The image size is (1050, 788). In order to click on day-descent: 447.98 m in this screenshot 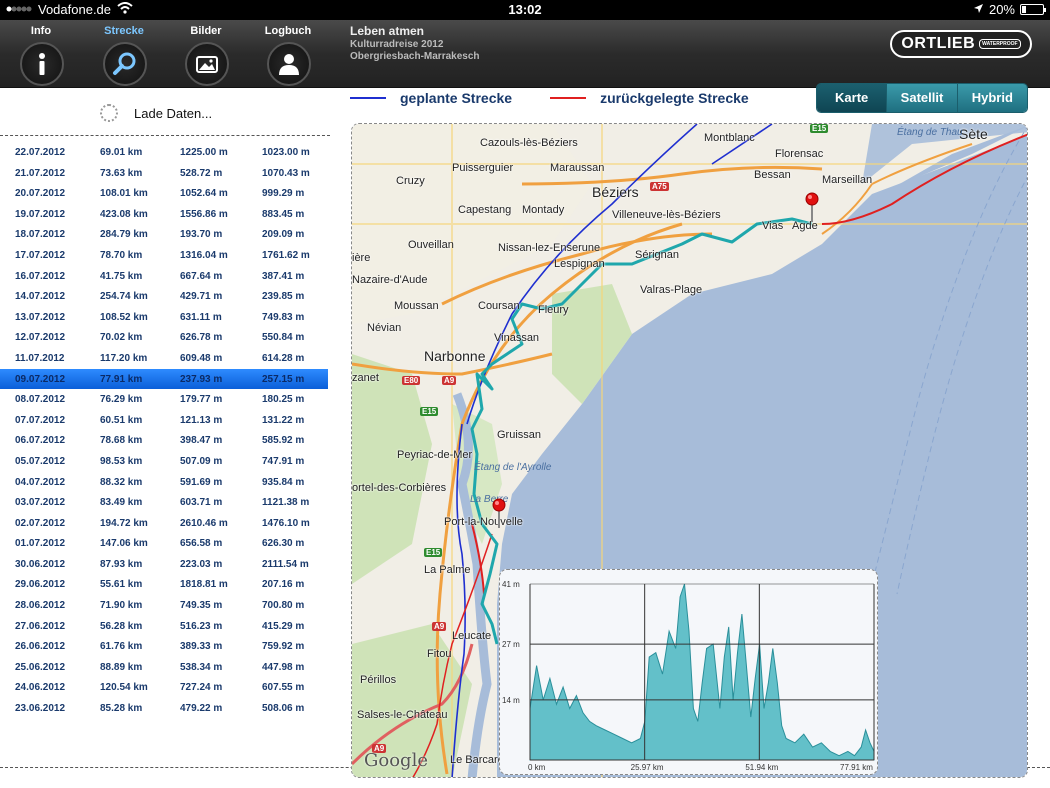, I will do `click(283, 667)`.